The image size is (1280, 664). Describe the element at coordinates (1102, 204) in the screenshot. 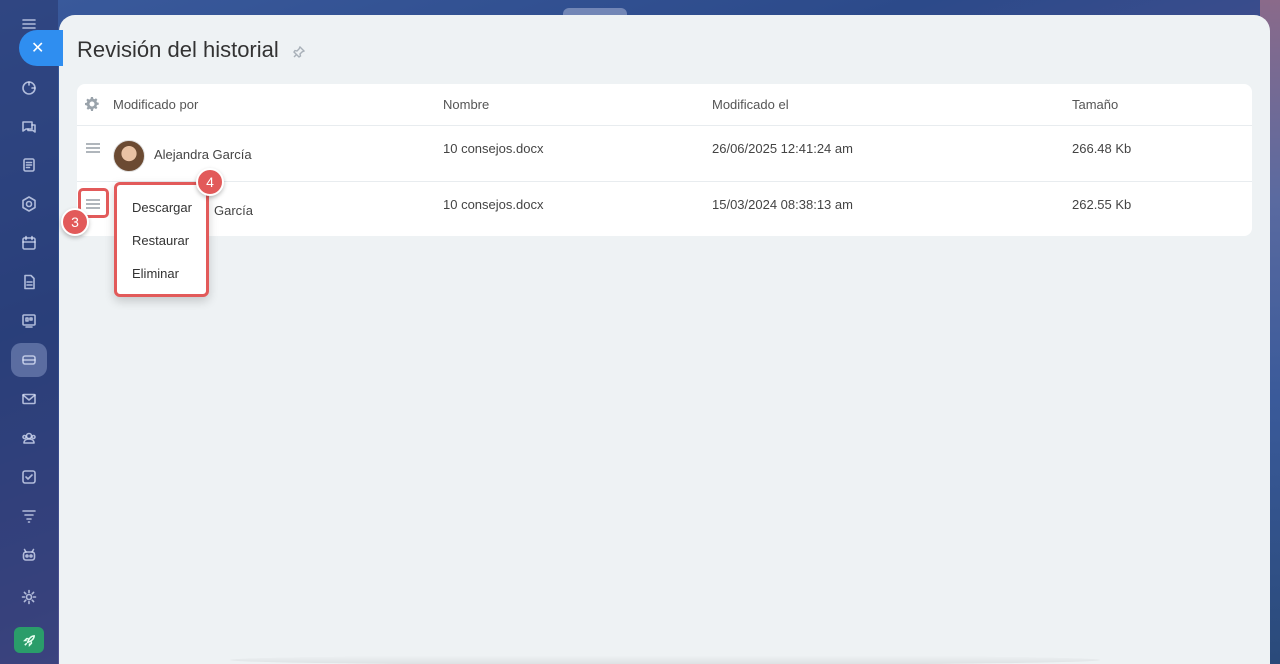

I see `row-size: 262.55 Kb` at that location.